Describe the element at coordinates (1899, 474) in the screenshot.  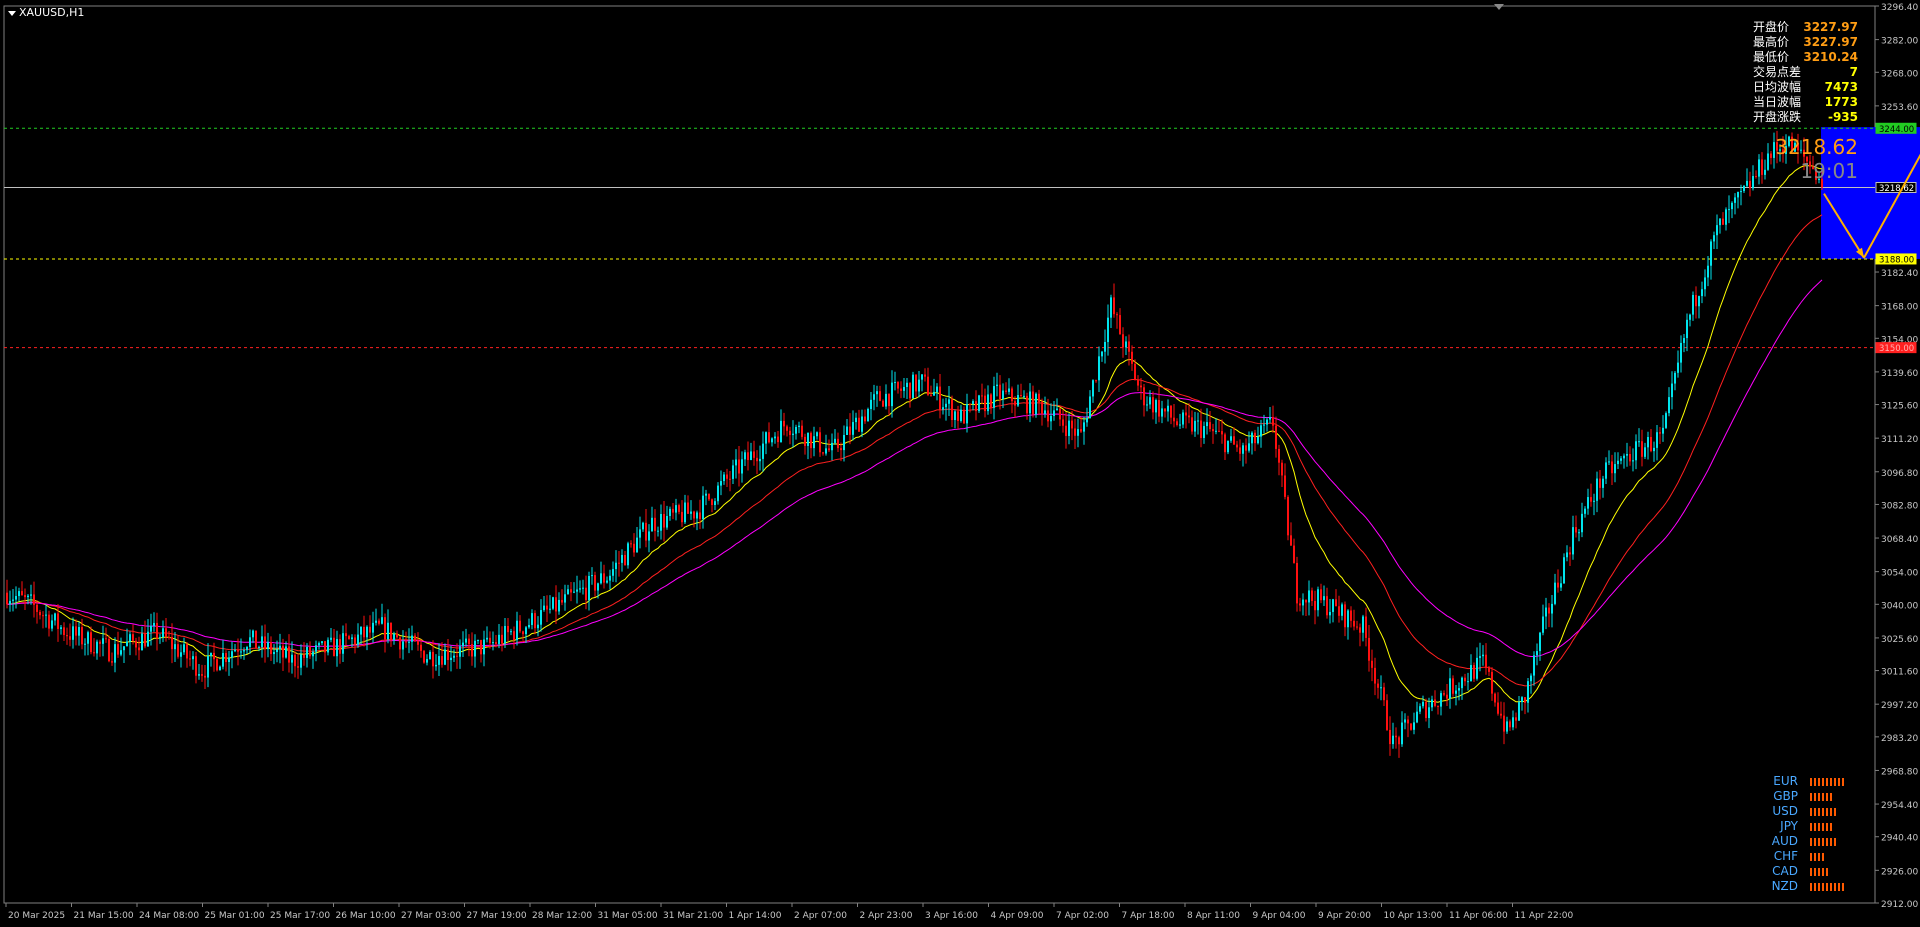
I see `price-axis-label: 3096.80` at that location.